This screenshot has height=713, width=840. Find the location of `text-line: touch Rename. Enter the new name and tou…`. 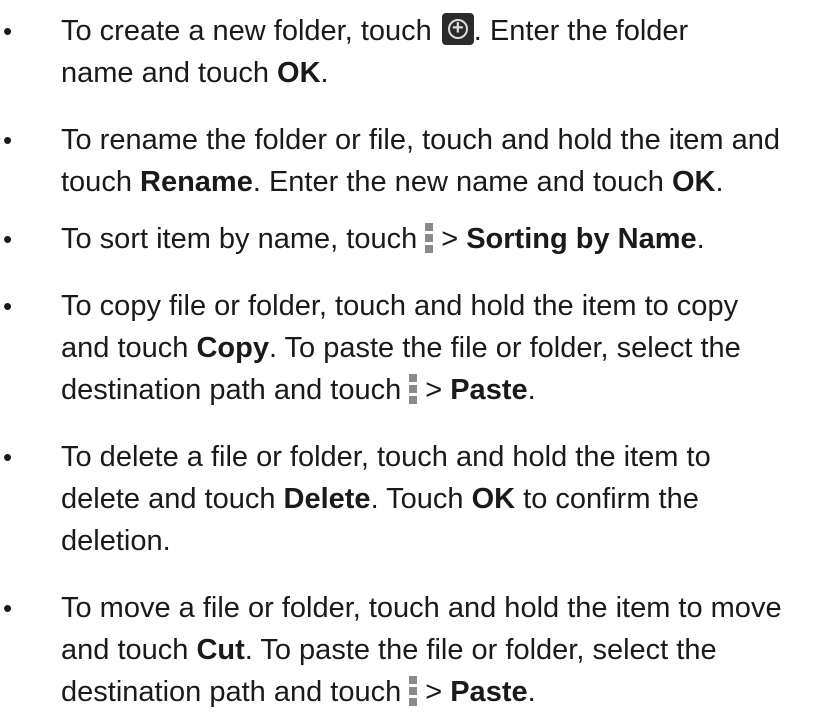

text-line: touch Rename. Enter the new name and tou… is located at coordinates (450, 182).